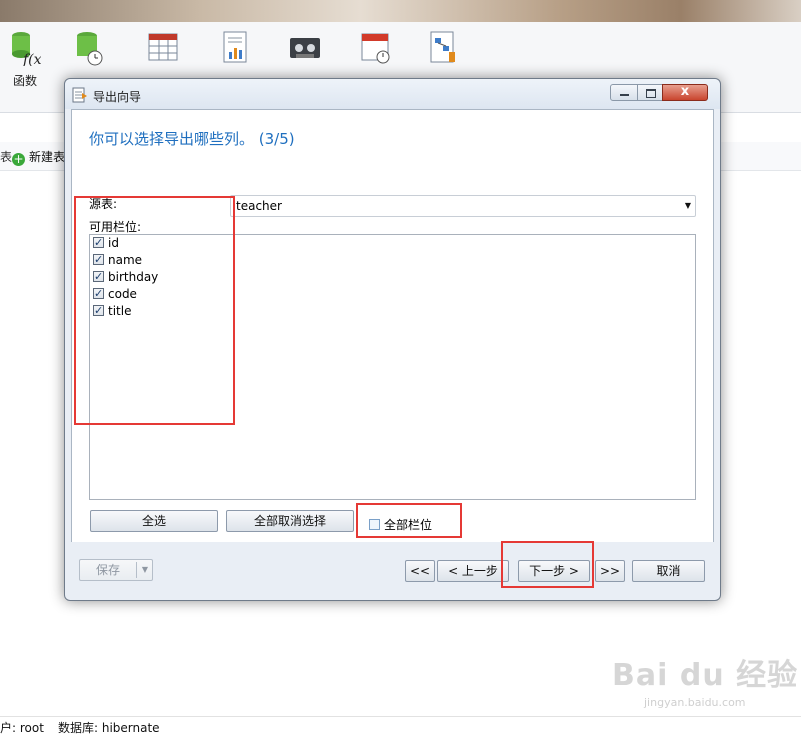 The height and width of the screenshot is (739, 801). Describe the element at coordinates (400, 11) in the screenshot. I see `desktop-wallpaper-strip` at that location.